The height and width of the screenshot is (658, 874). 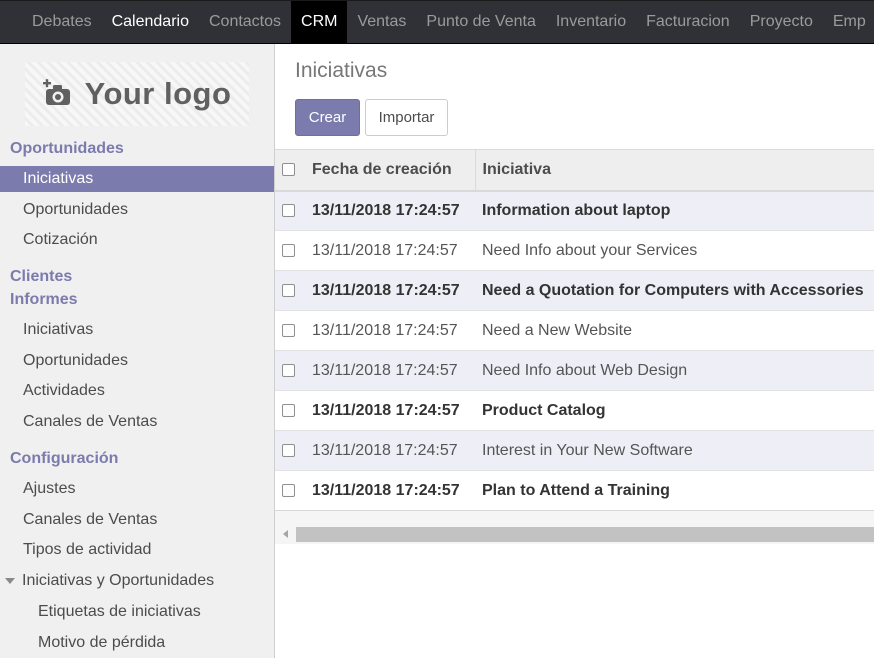 I want to click on sidebar-item-motivo-perdida: Motivo de pérdida, so click(x=137, y=643).